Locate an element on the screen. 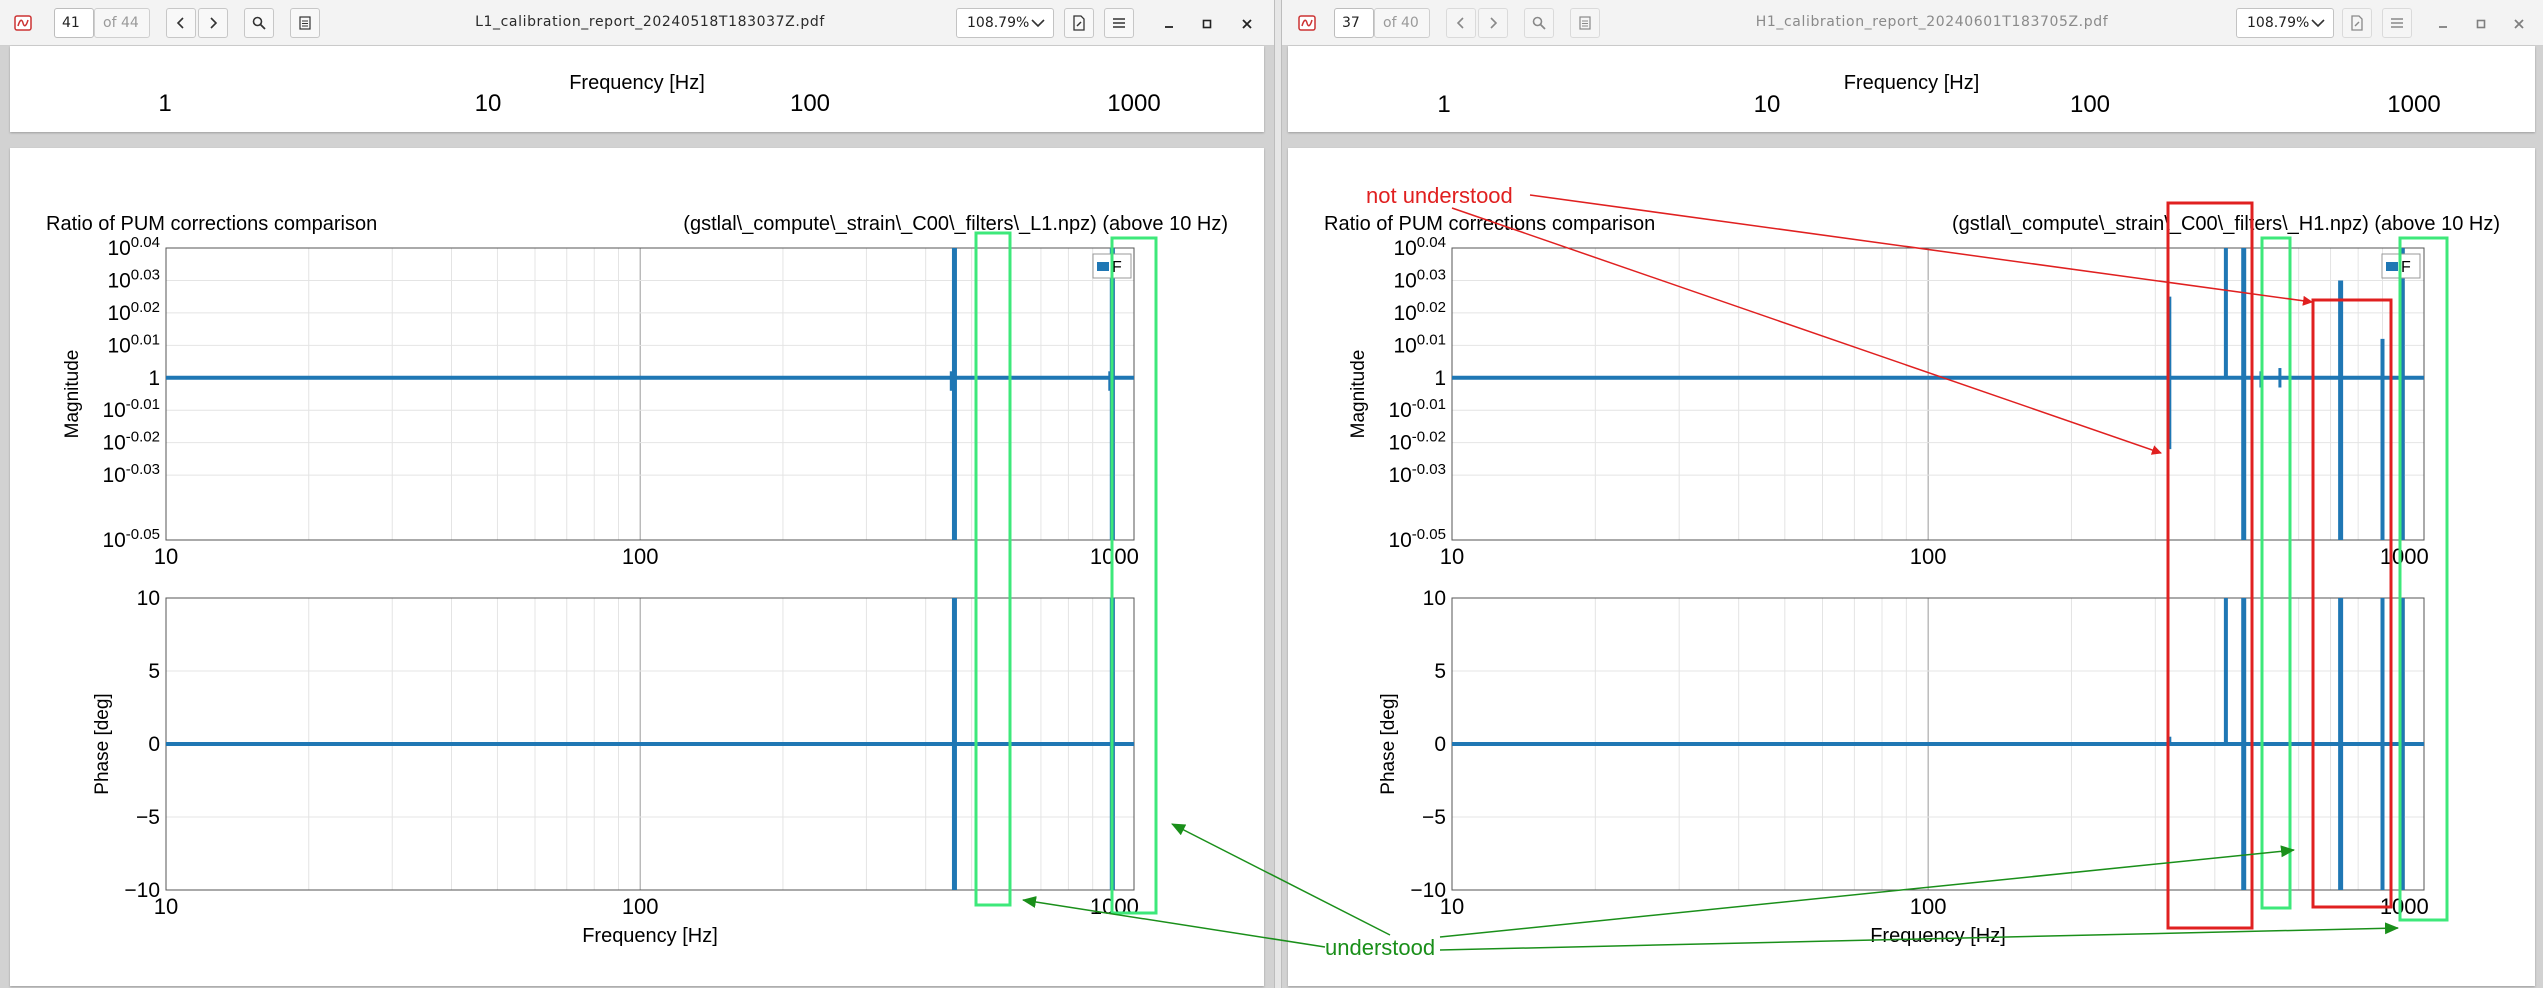  page-total-label: of 40 is located at coordinates (1402, 23).